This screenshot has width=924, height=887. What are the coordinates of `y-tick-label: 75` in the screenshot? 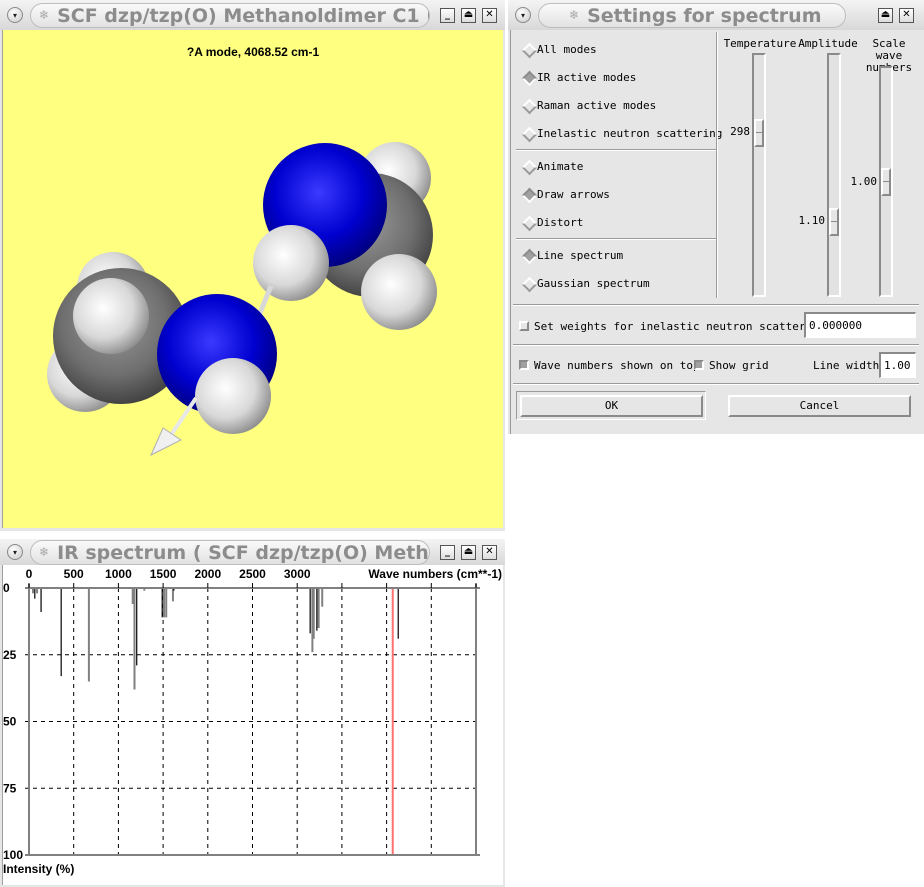 It's located at (10, 788).